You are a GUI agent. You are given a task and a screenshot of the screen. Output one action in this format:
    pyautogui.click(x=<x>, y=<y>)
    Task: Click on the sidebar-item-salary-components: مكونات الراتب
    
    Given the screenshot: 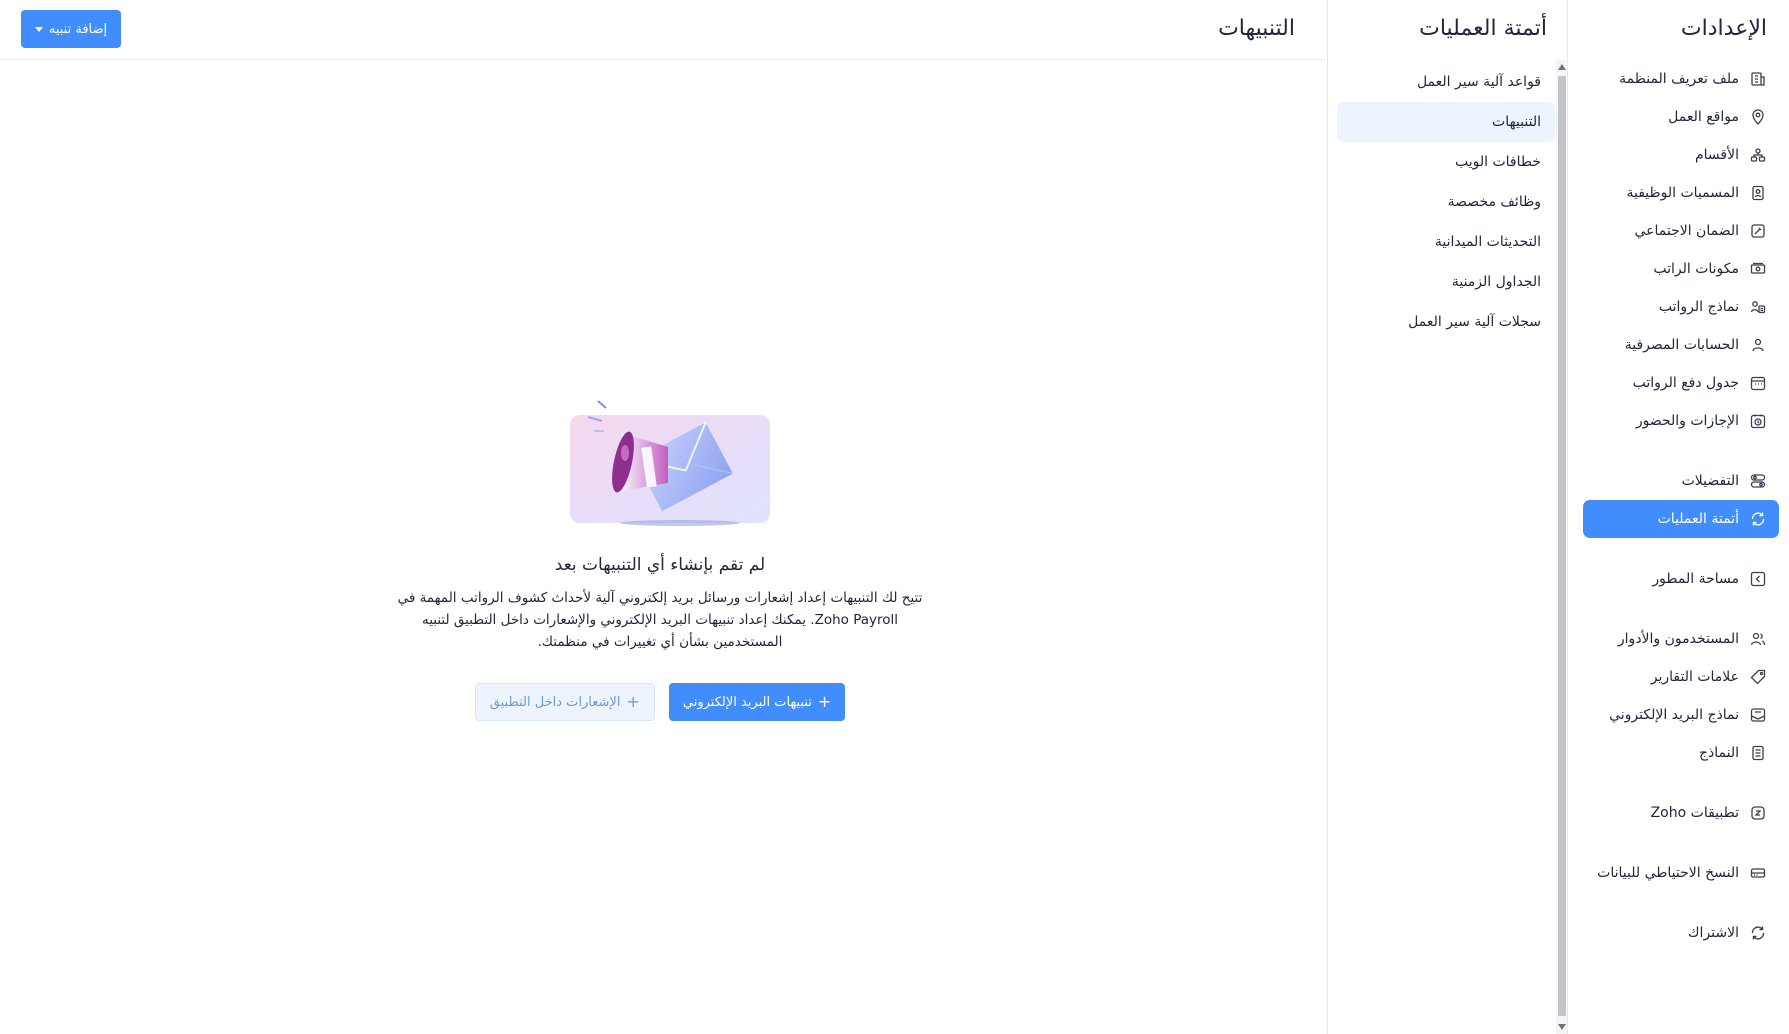 What is the action you would take?
    pyautogui.click(x=1681, y=269)
    